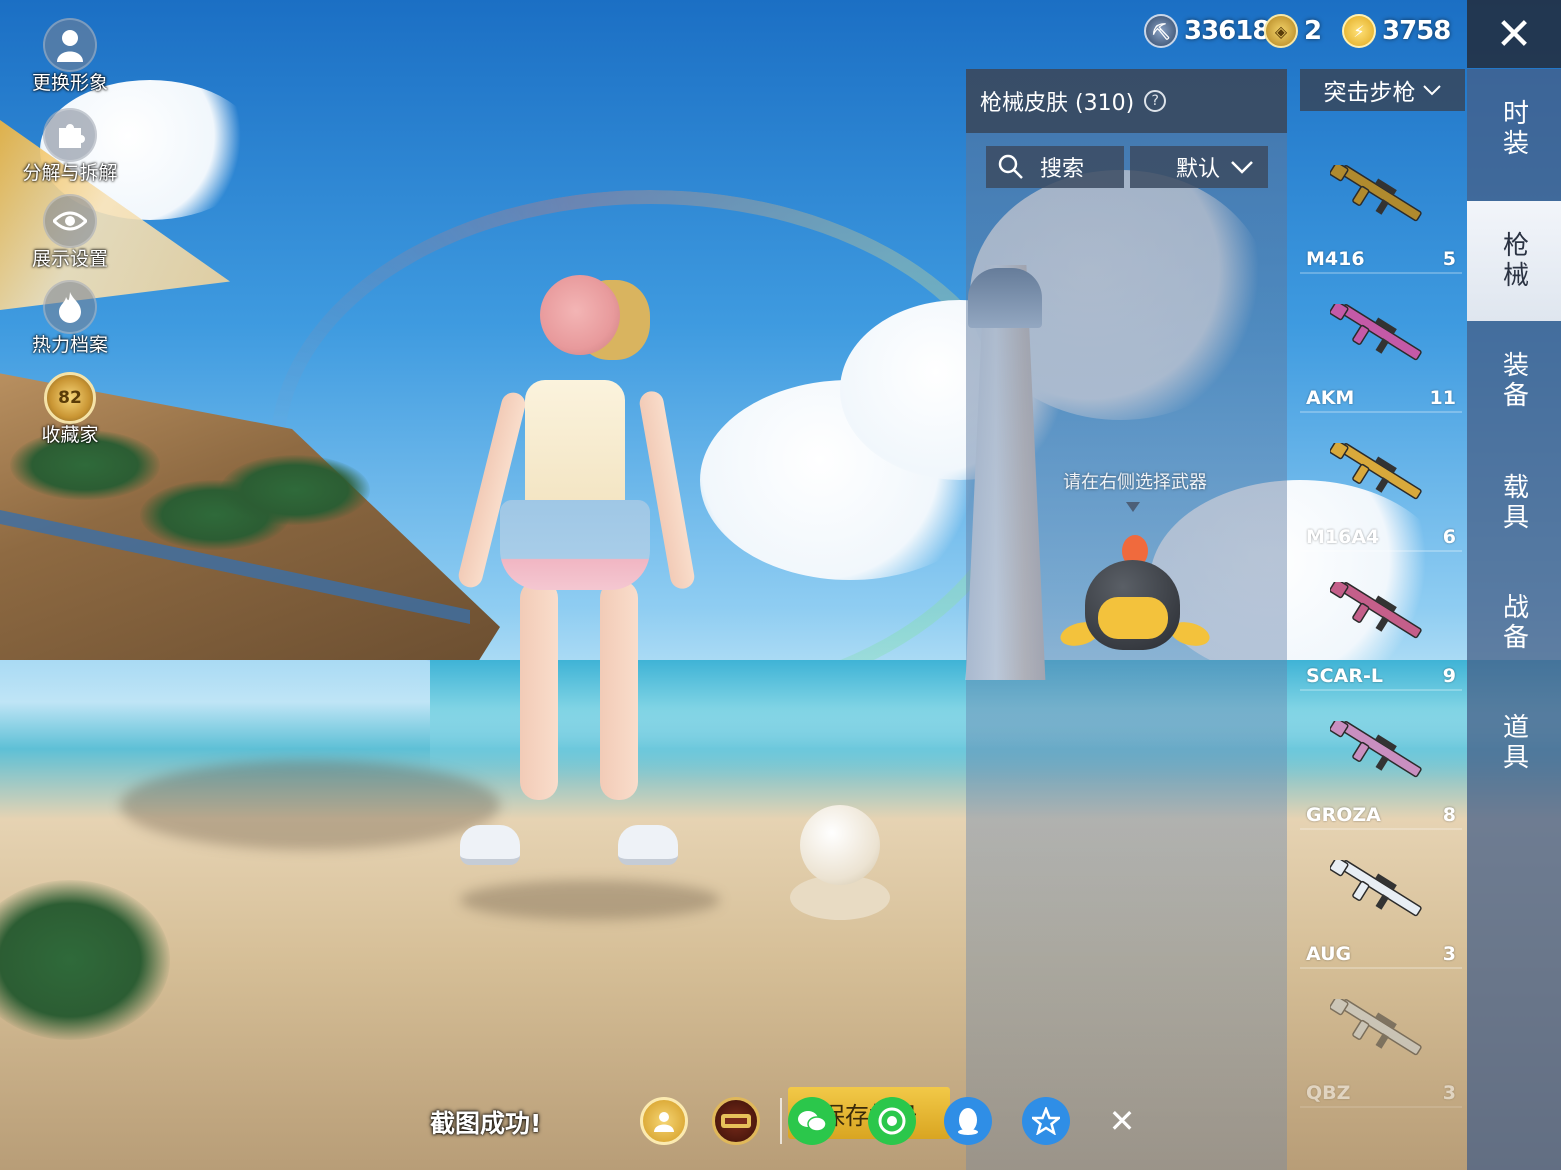  I want to click on qq-share-button, so click(968, 1121).